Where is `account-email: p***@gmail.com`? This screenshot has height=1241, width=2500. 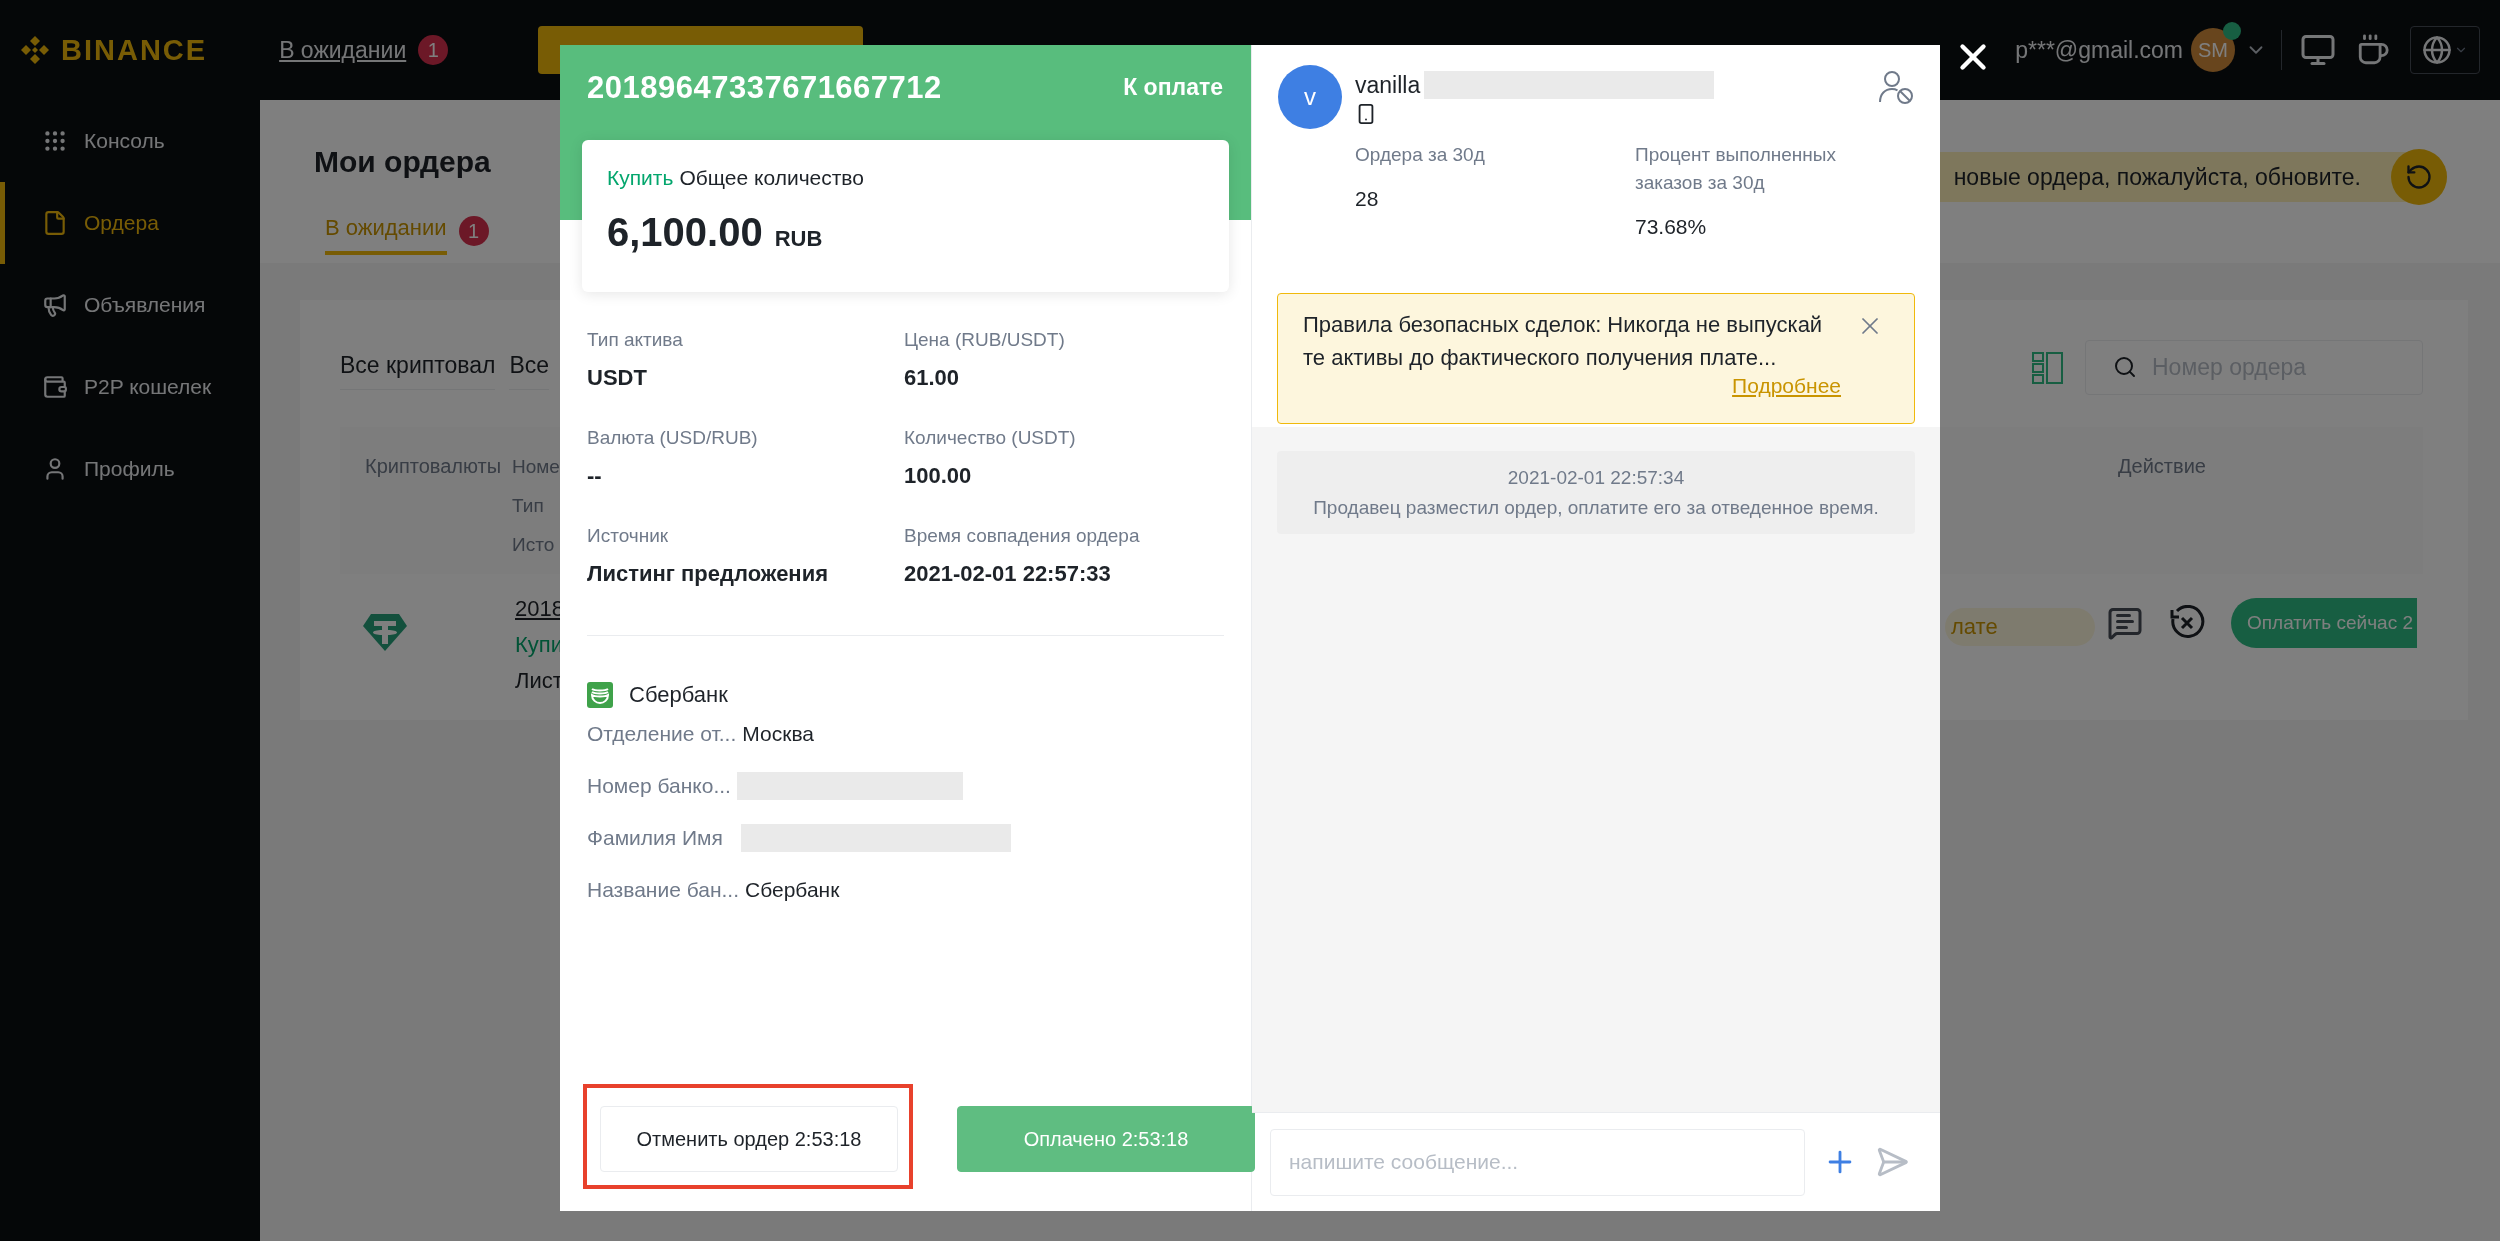
account-email: p***@gmail.com is located at coordinates (2099, 50).